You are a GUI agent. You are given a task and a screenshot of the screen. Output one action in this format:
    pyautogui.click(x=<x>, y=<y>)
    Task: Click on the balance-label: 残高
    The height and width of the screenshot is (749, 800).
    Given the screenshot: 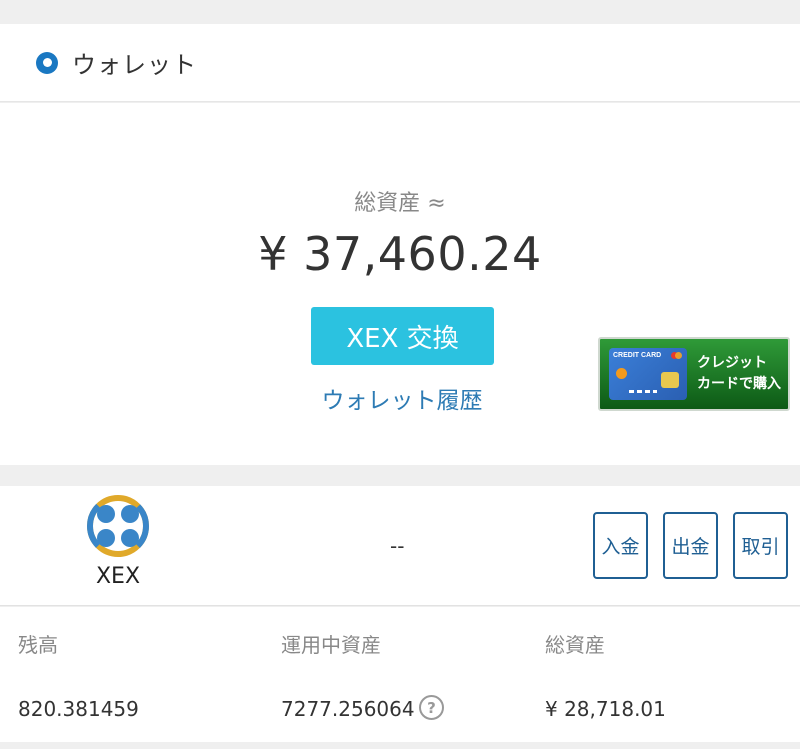 What is the action you would take?
    pyautogui.click(x=38, y=645)
    